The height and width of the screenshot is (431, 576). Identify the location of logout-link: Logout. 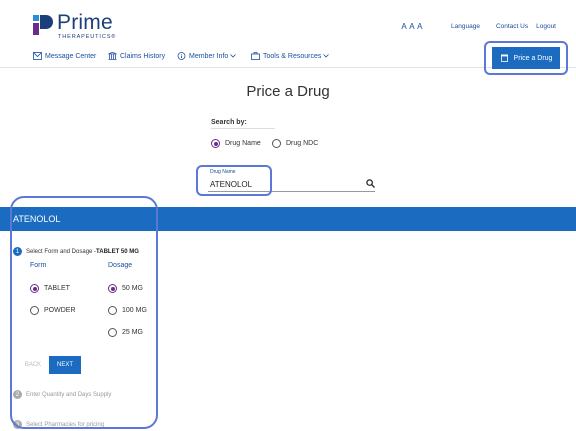
(546, 26).